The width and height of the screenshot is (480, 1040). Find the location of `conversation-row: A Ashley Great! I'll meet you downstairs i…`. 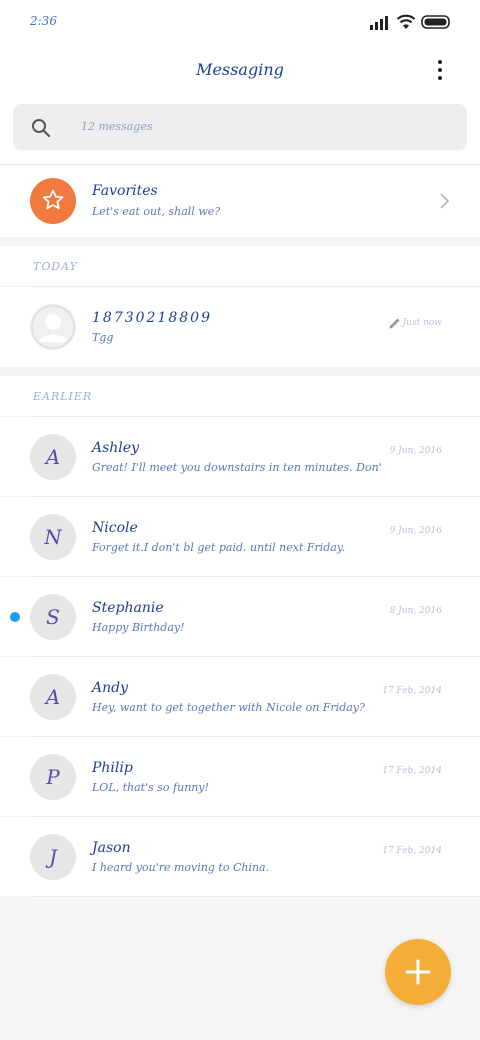

conversation-row: A Ashley Great! I'll meet you downstairs i… is located at coordinates (240, 456).